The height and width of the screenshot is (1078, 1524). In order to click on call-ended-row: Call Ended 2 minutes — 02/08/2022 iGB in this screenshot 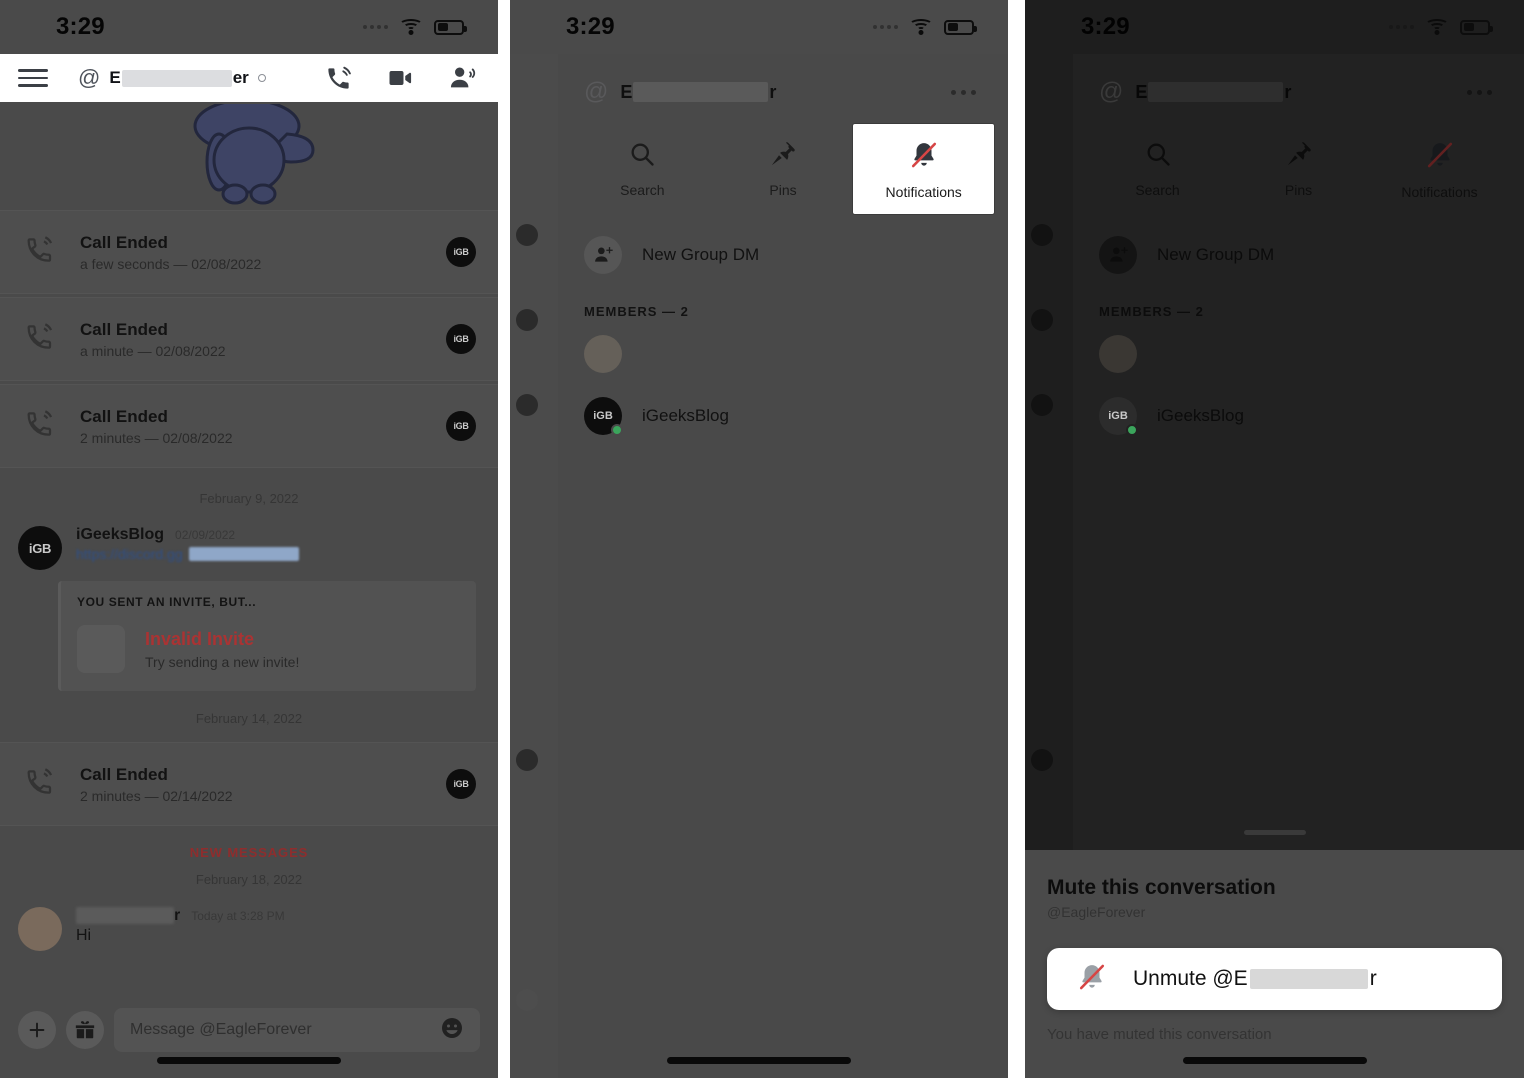, I will do `click(249, 426)`.